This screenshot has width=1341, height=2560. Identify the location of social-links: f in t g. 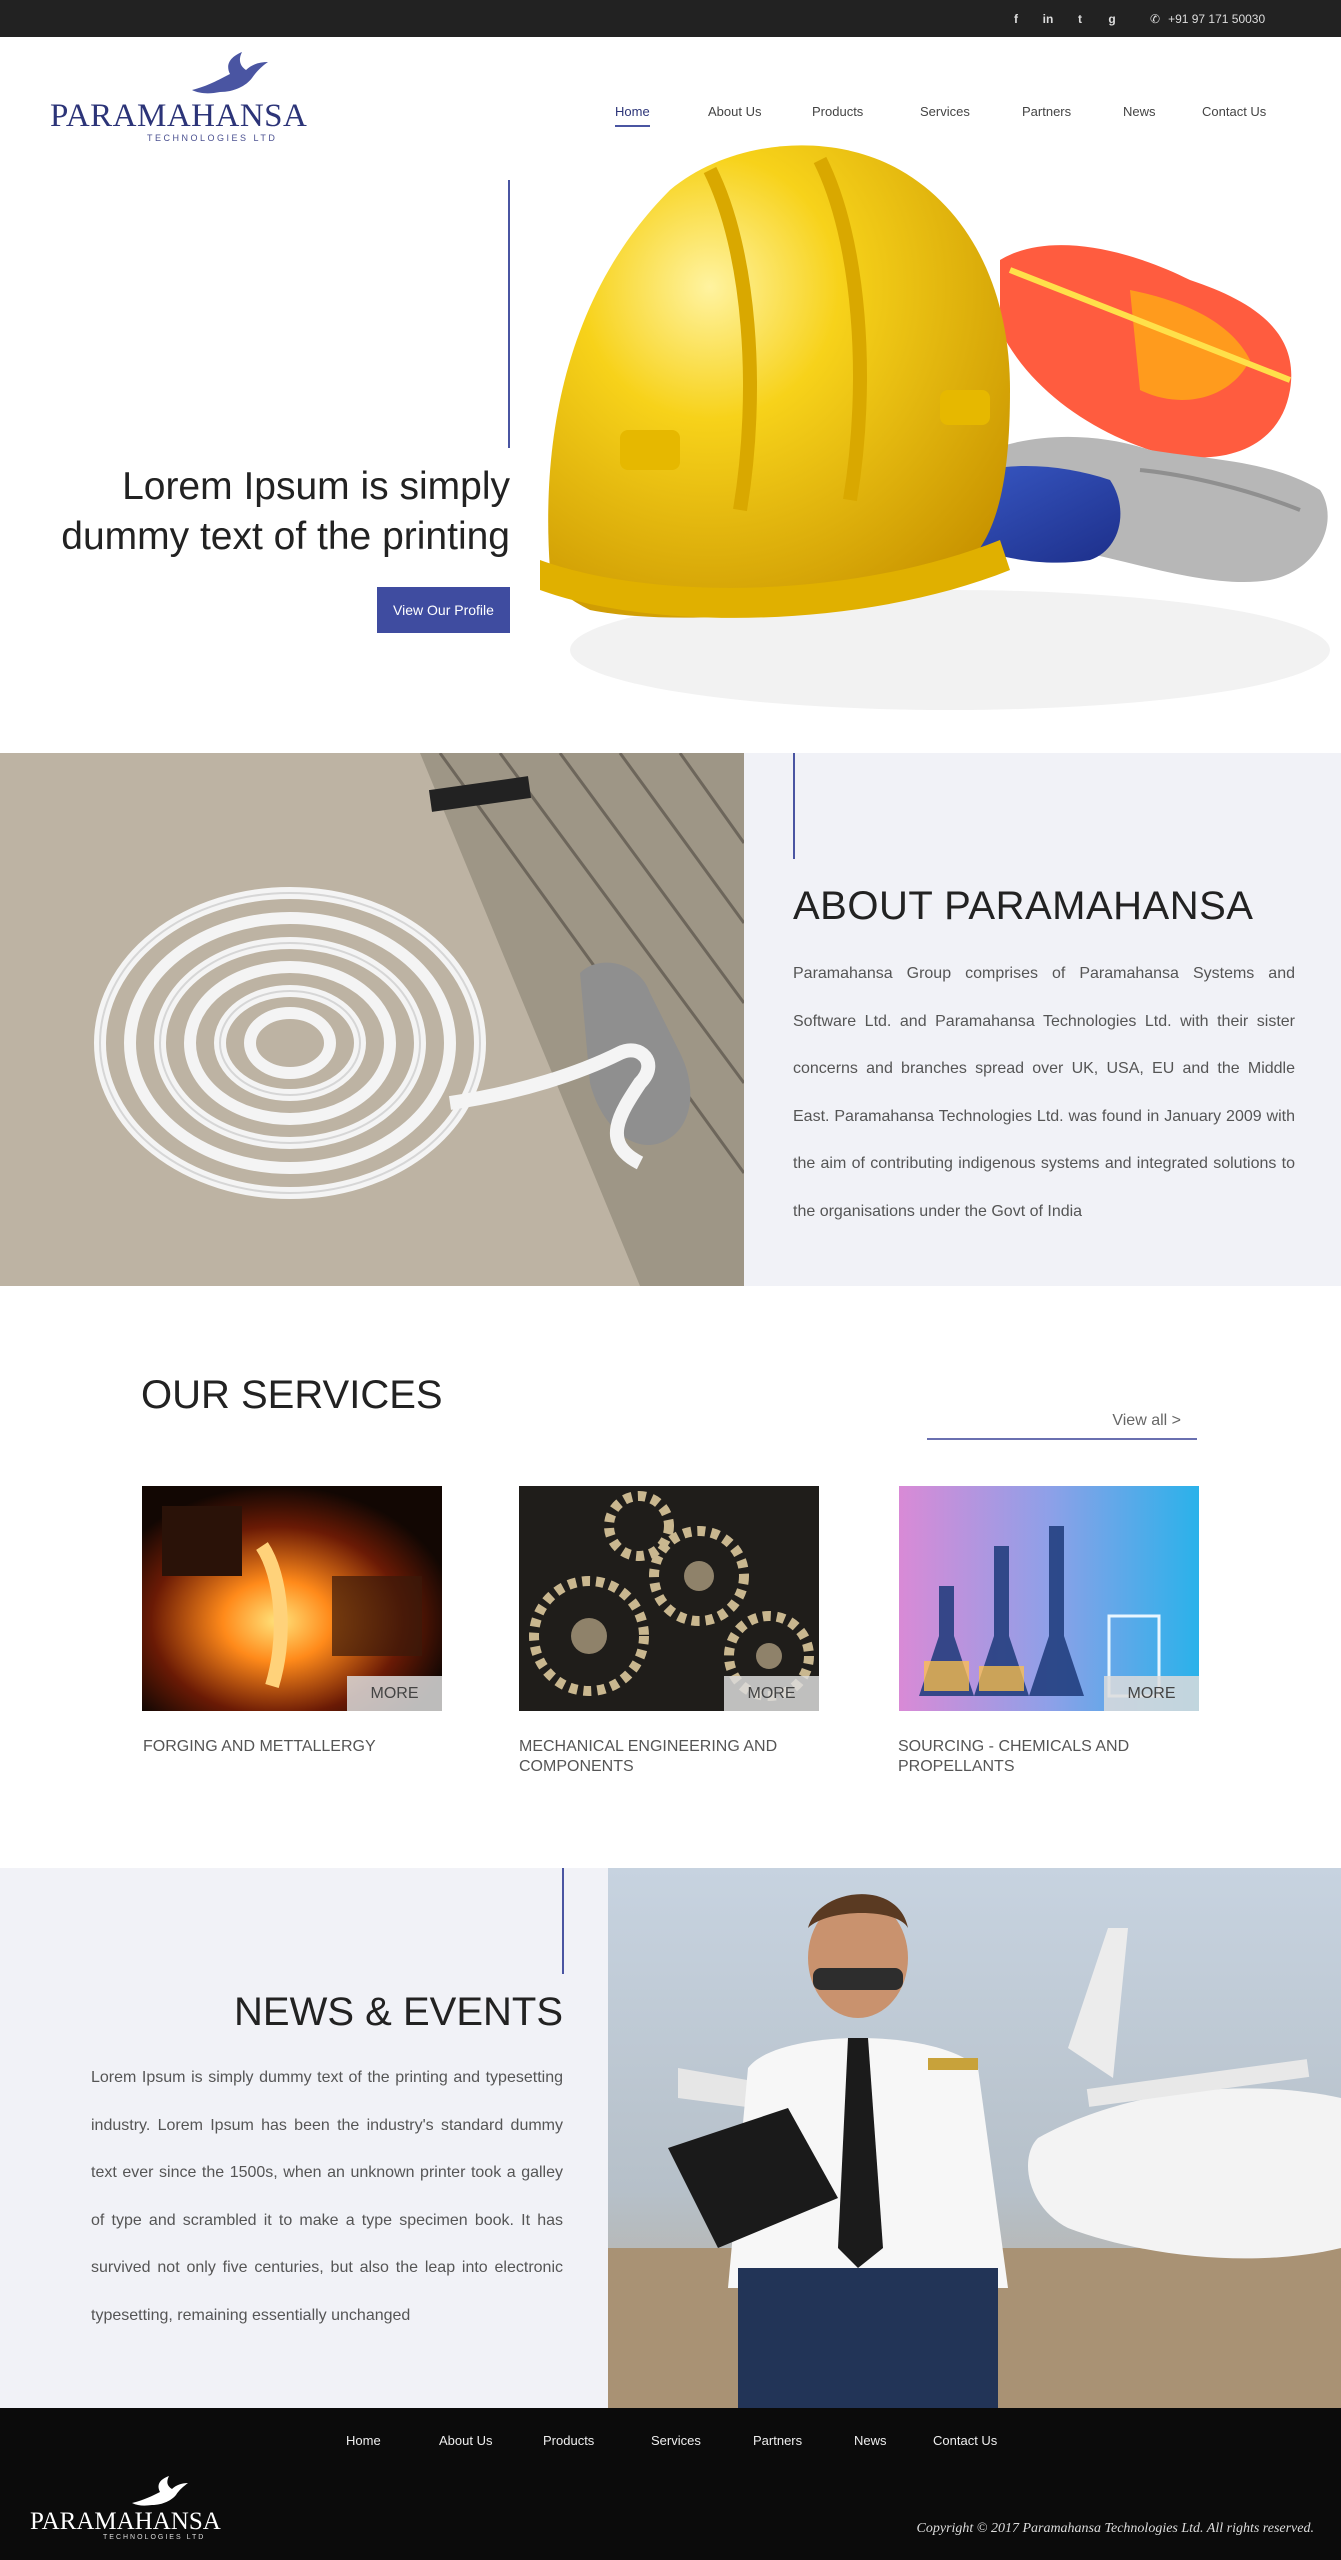
(1064, 18).